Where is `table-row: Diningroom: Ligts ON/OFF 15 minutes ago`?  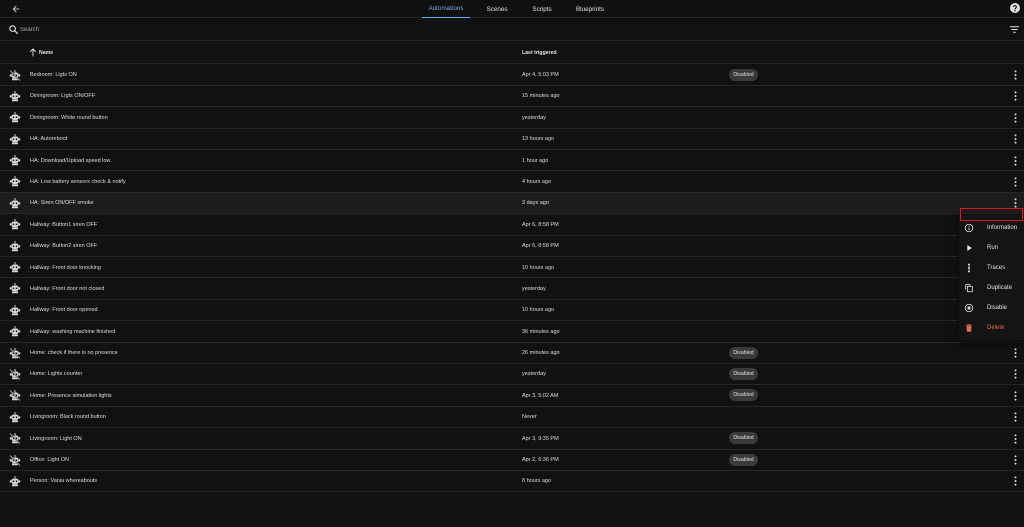
table-row: Diningroom: Ligts ON/OFF 15 minutes ago is located at coordinates (512, 97).